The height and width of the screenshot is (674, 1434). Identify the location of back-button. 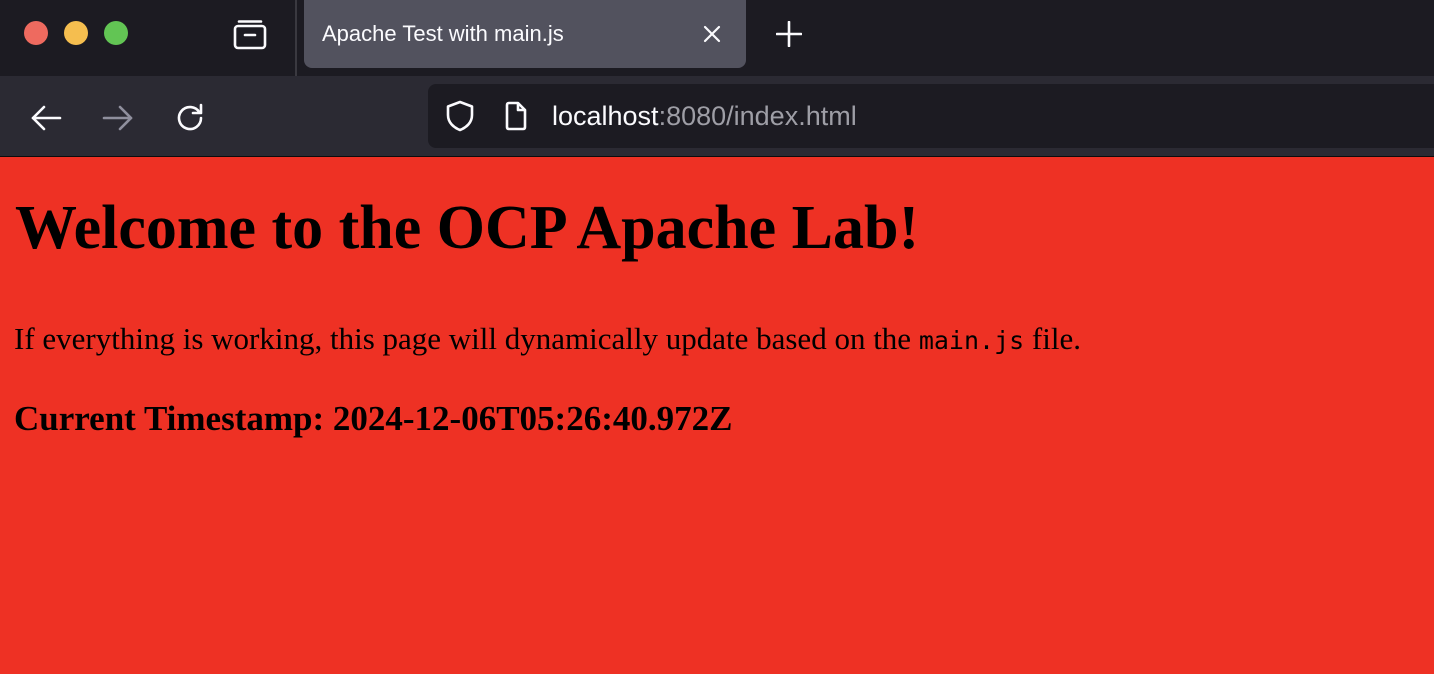
(46, 118).